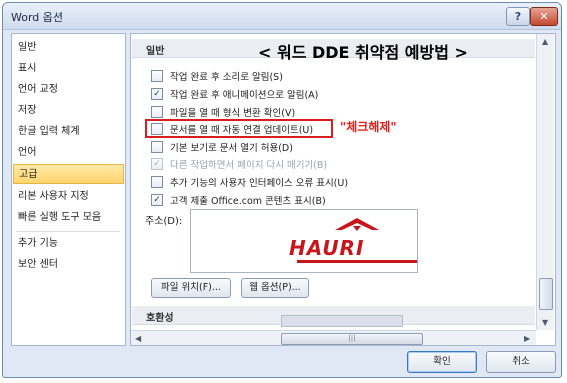 Image resolution: width=567 pixels, height=383 pixels. I want to click on sidebar-item-language: 언어, so click(68, 153).